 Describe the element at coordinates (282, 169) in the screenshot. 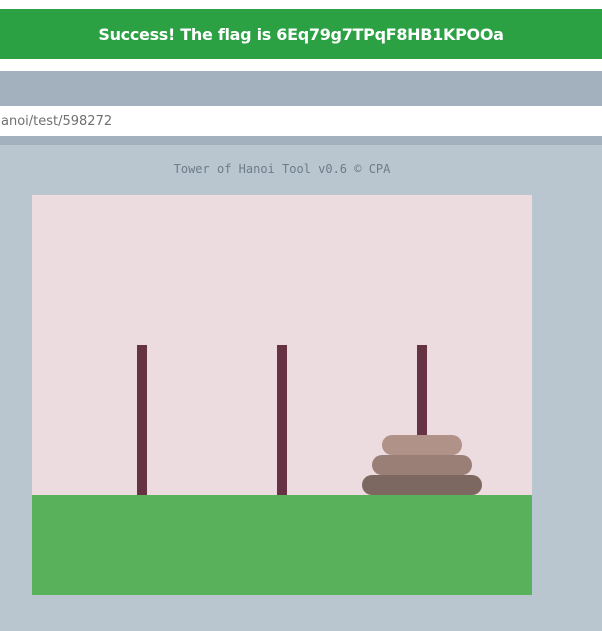

I see `tool-title: Tower of Hanoi Tool v0.6 © CPA` at that location.